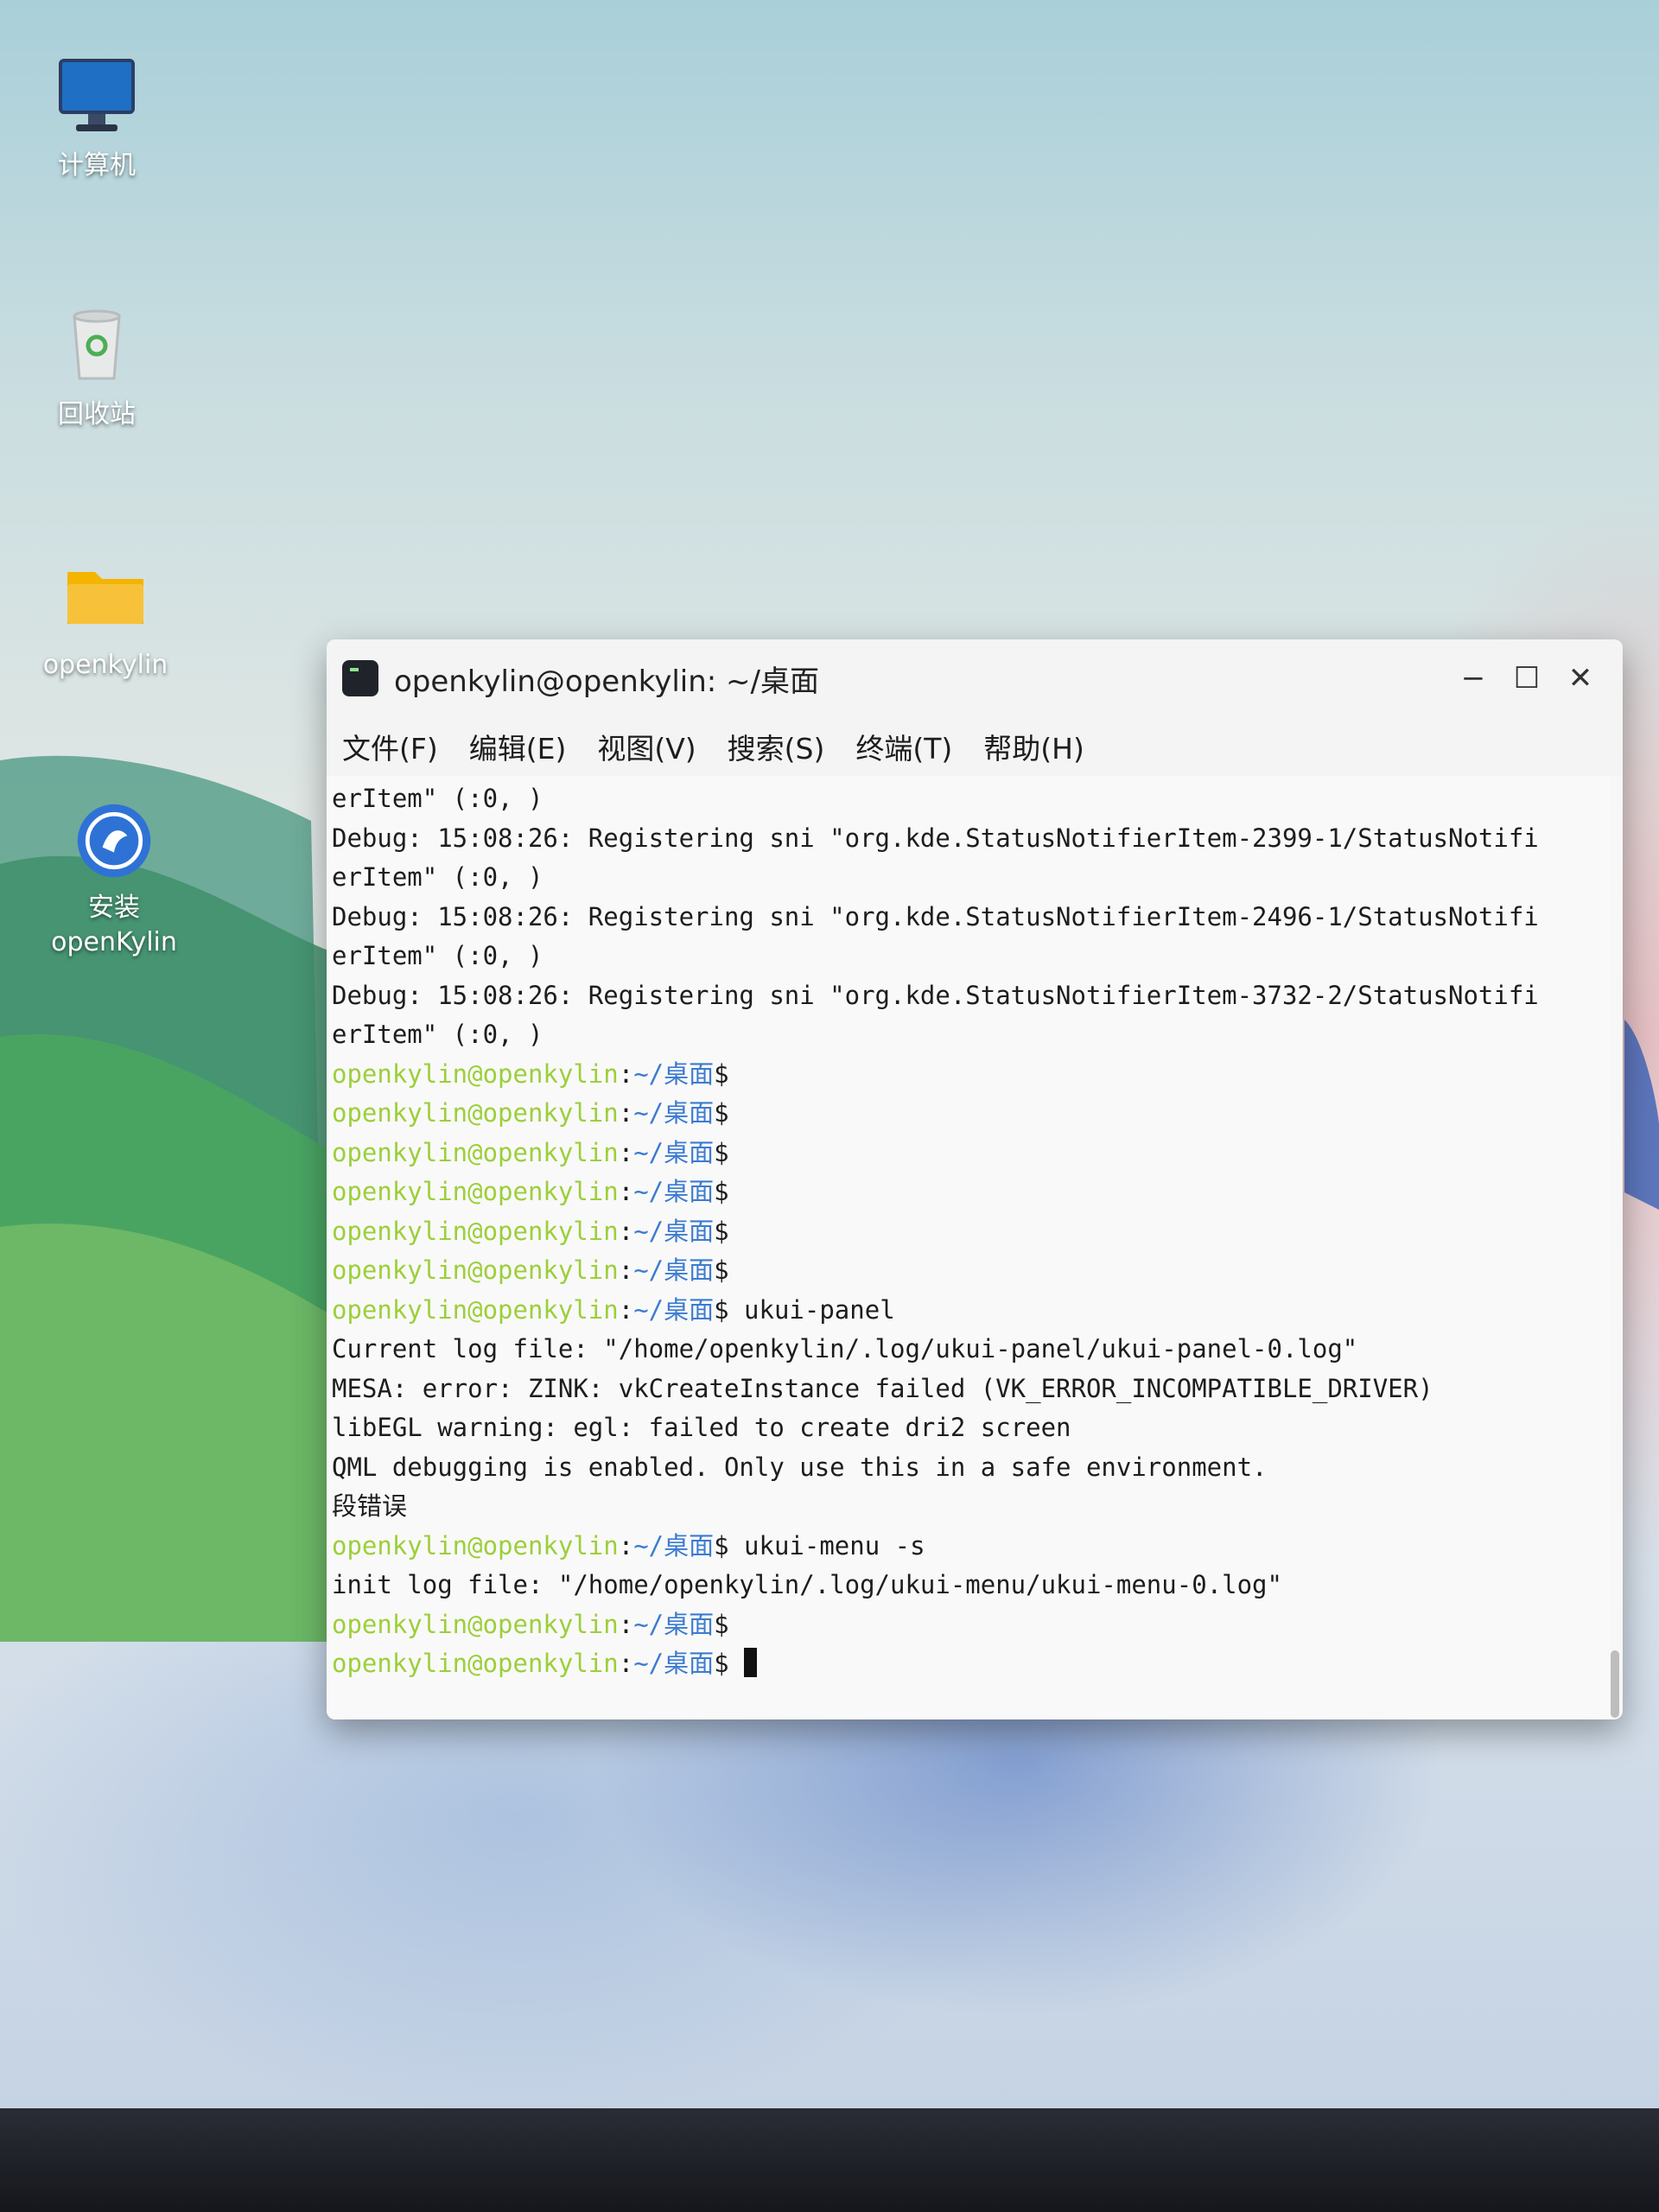  Describe the element at coordinates (776, 746) in the screenshot. I see `menu-search: 搜索(S)` at that location.